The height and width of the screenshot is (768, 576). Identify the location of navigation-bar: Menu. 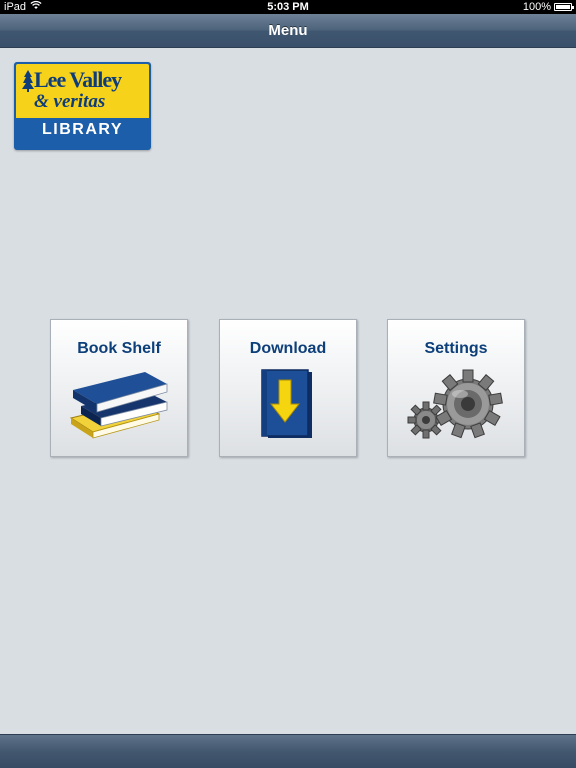
(288, 31).